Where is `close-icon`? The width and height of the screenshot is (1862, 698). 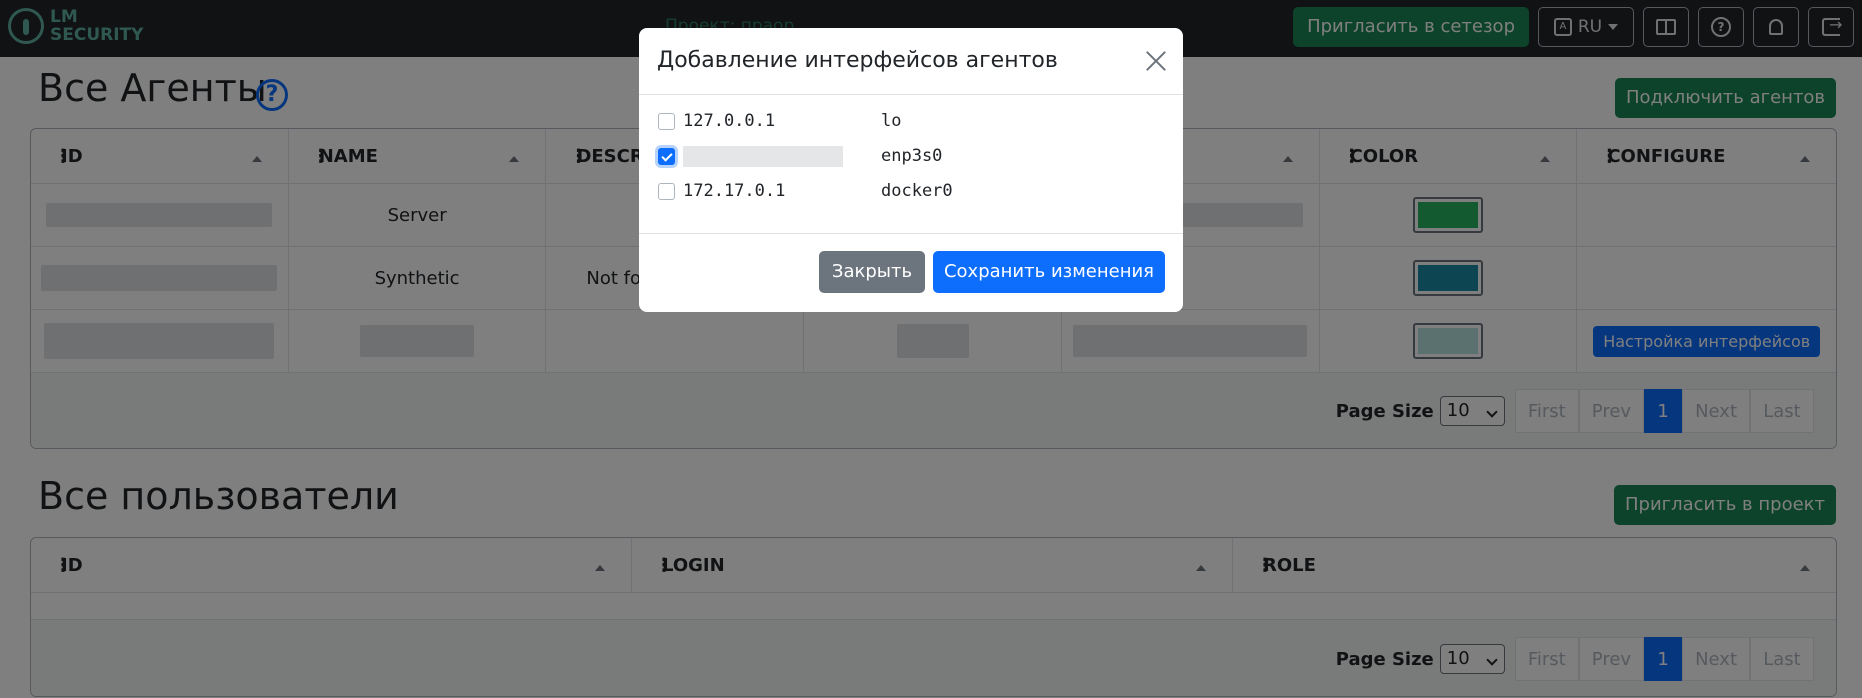 close-icon is located at coordinates (1156, 61).